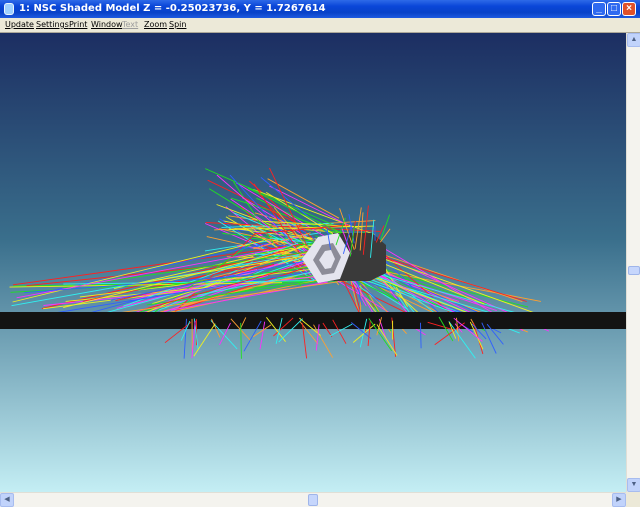 The height and width of the screenshot is (507, 640). I want to click on menu-spin: Spin, so click(177, 25).